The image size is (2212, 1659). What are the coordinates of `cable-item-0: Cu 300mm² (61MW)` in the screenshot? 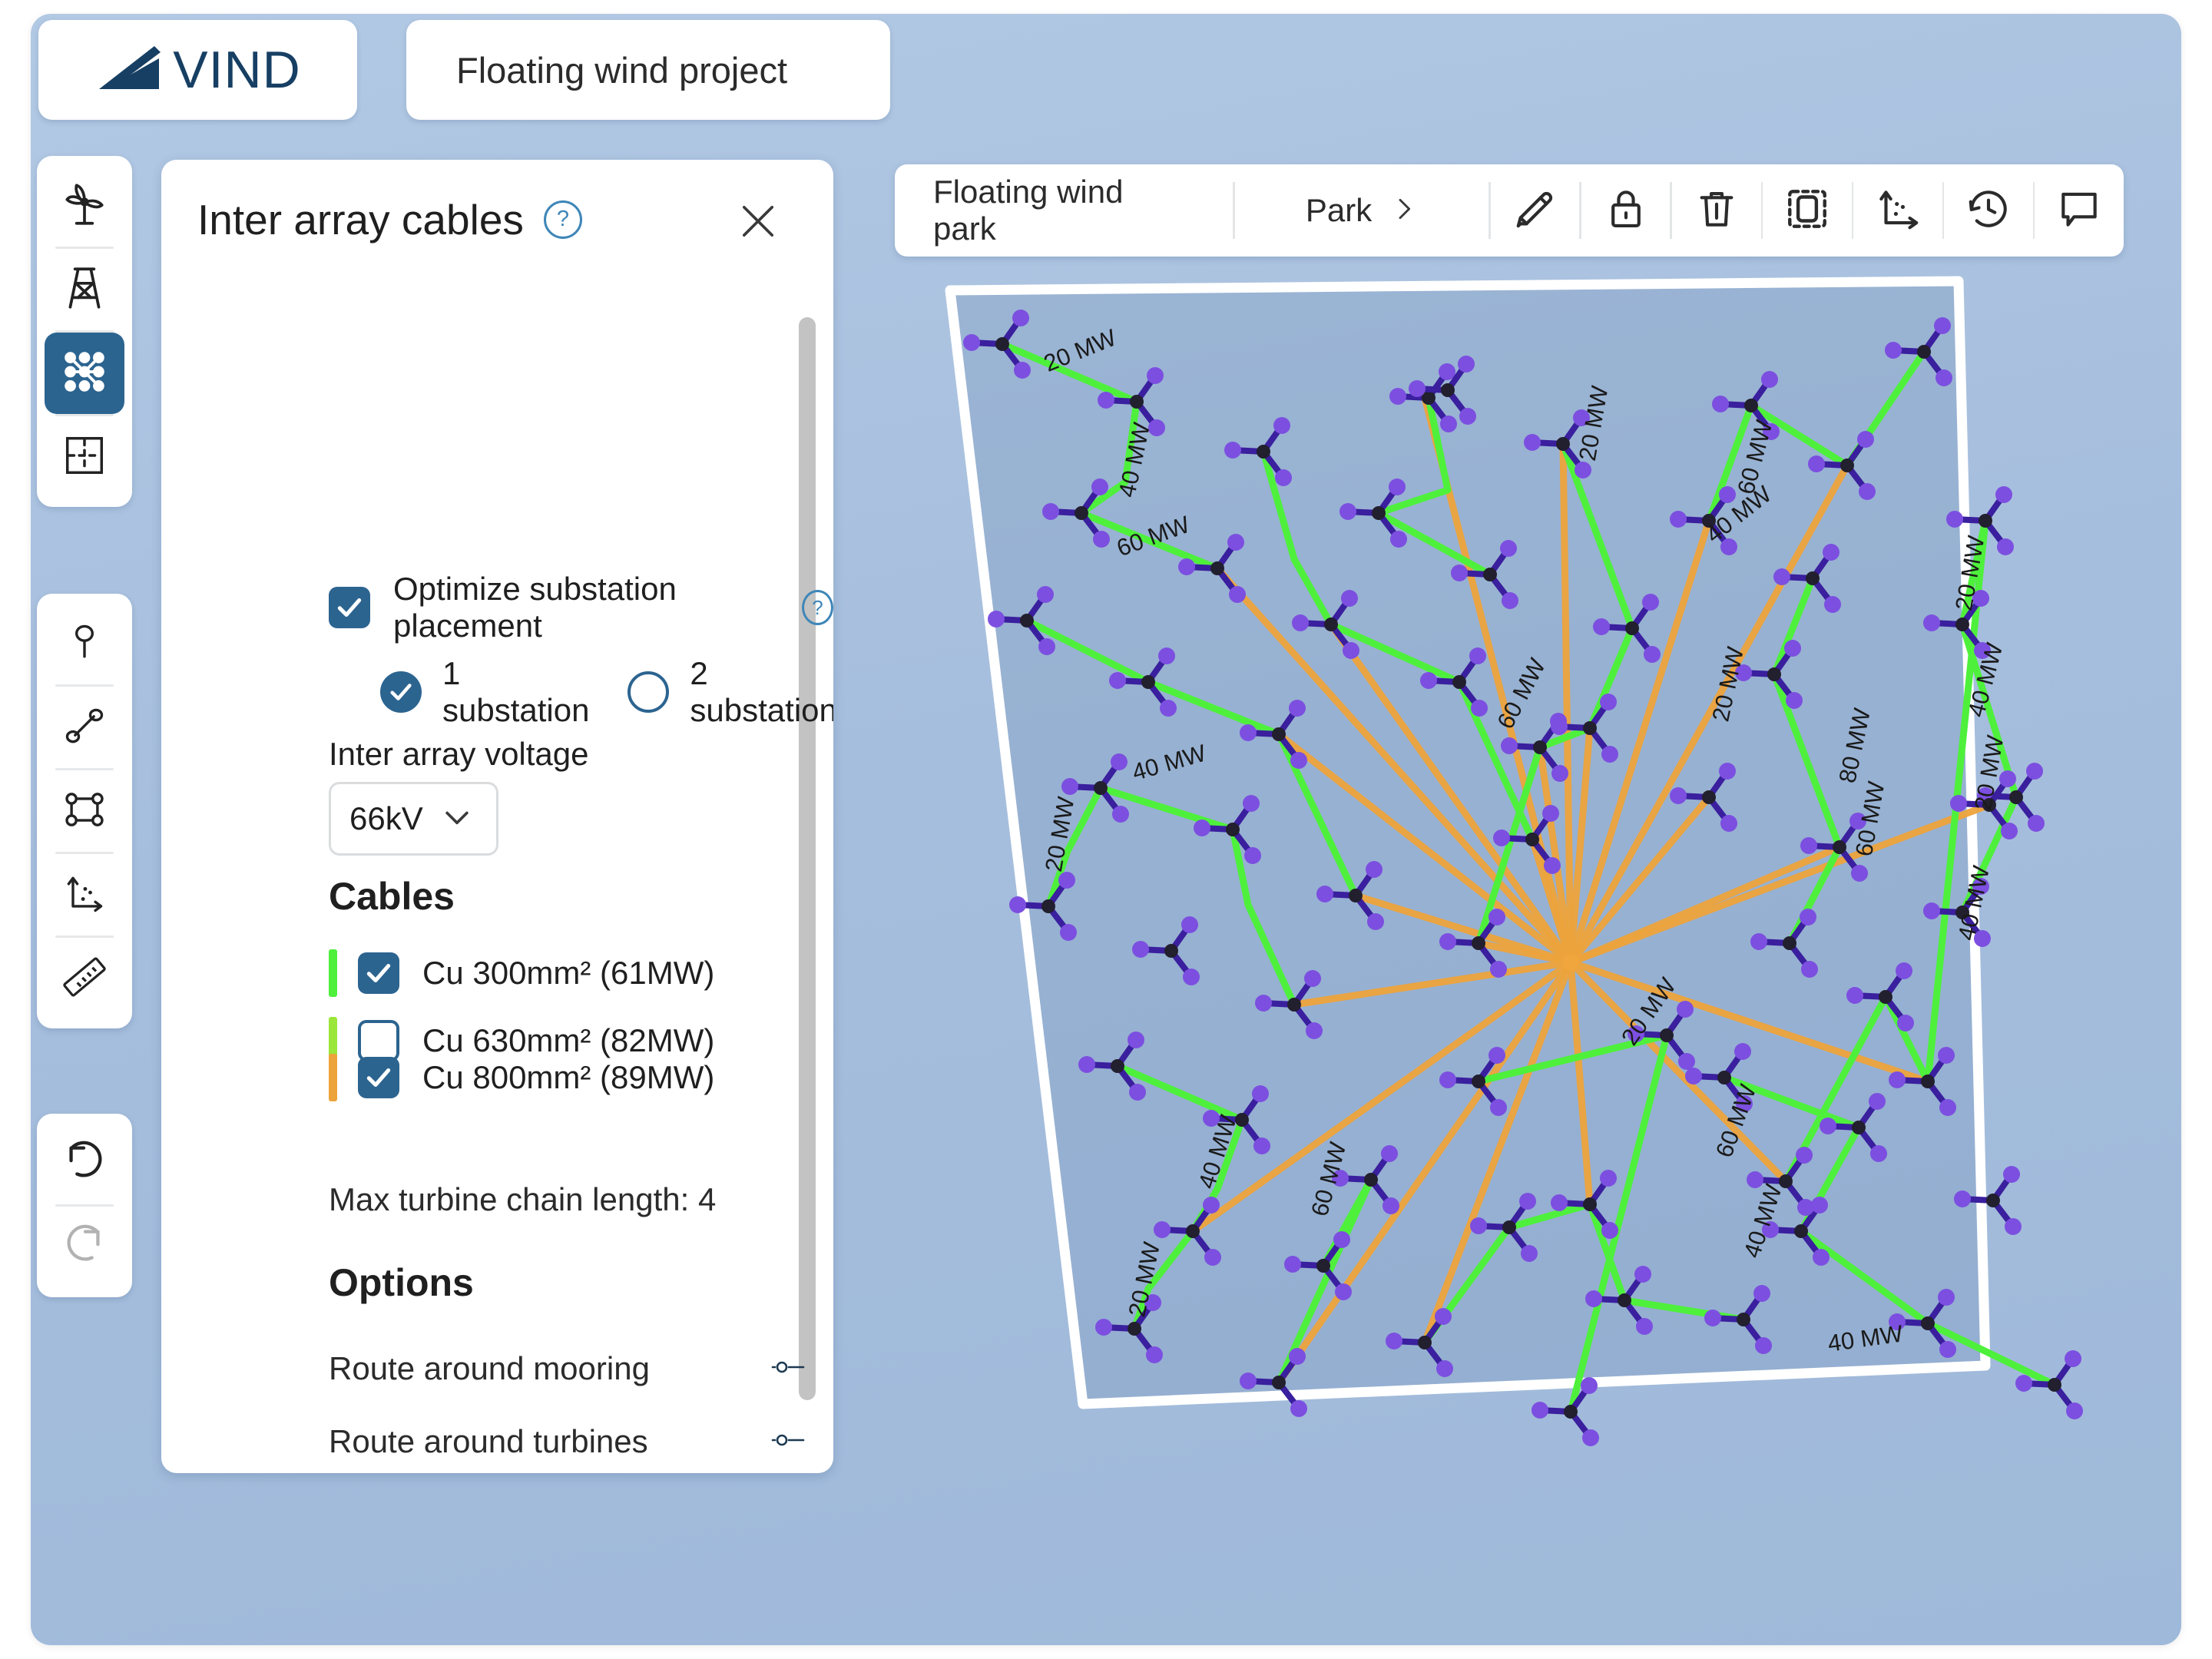 It's located at (521, 973).